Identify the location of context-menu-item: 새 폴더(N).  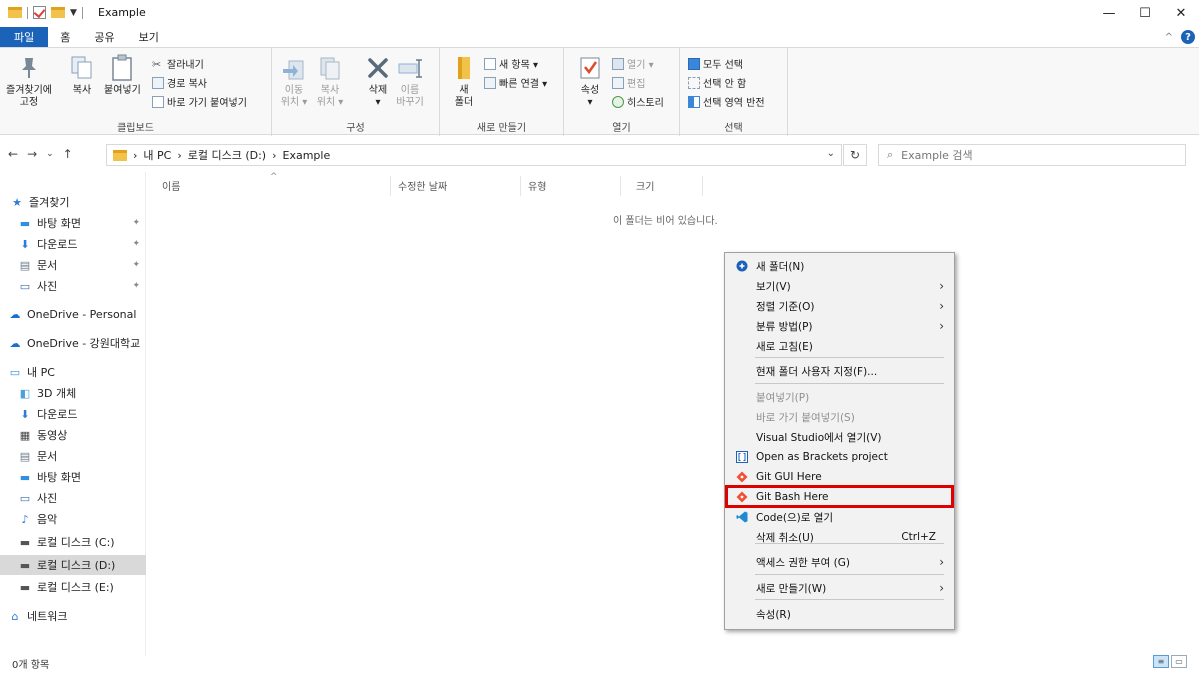
(839, 266).